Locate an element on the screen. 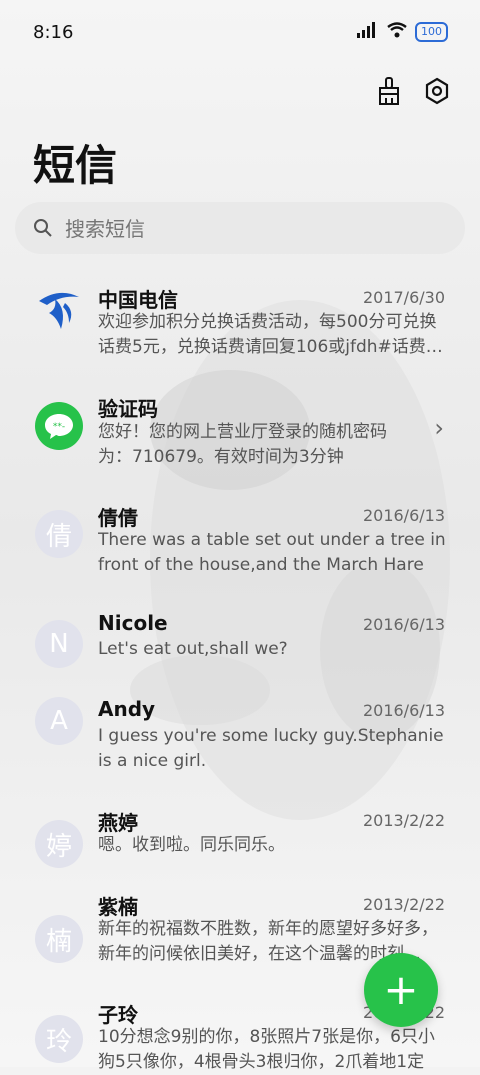 The width and height of the screenshot is (480, 1075). contact-name: 验证码 is located at coordinates (128, 409).